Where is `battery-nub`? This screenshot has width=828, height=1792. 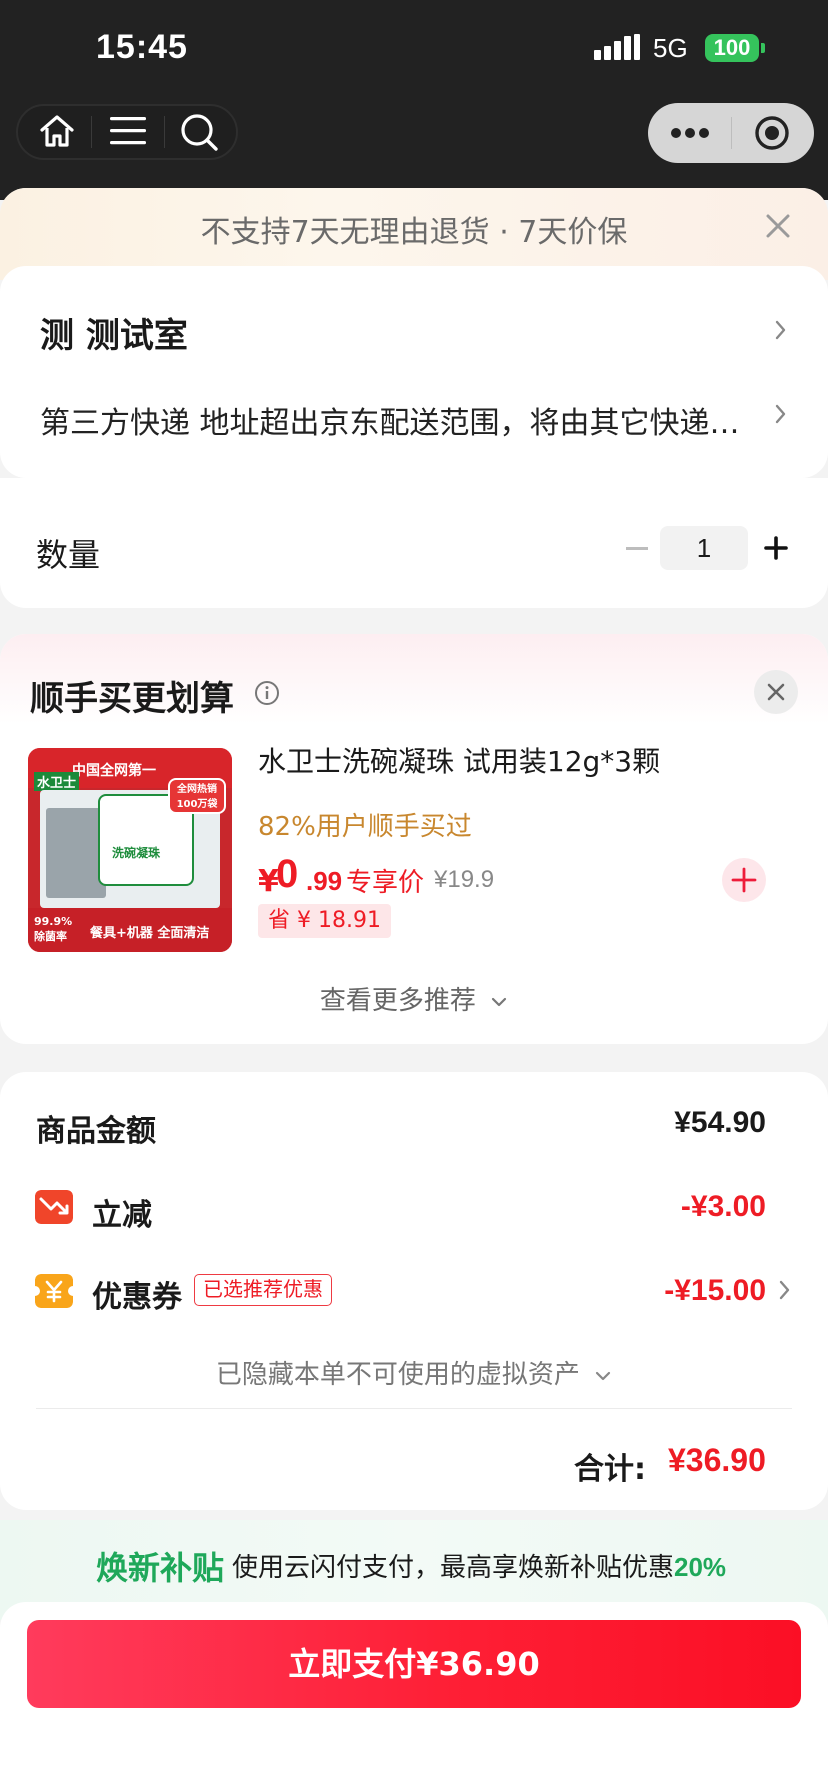
battery-nub is located at coordinates (763, 48).